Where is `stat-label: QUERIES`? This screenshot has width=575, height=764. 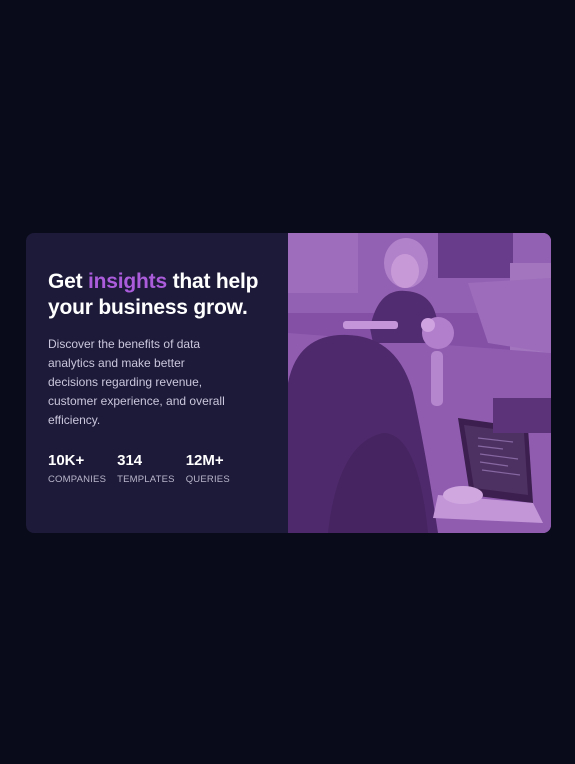 stat-label: QUERIES is located at coordinates (207, 479).